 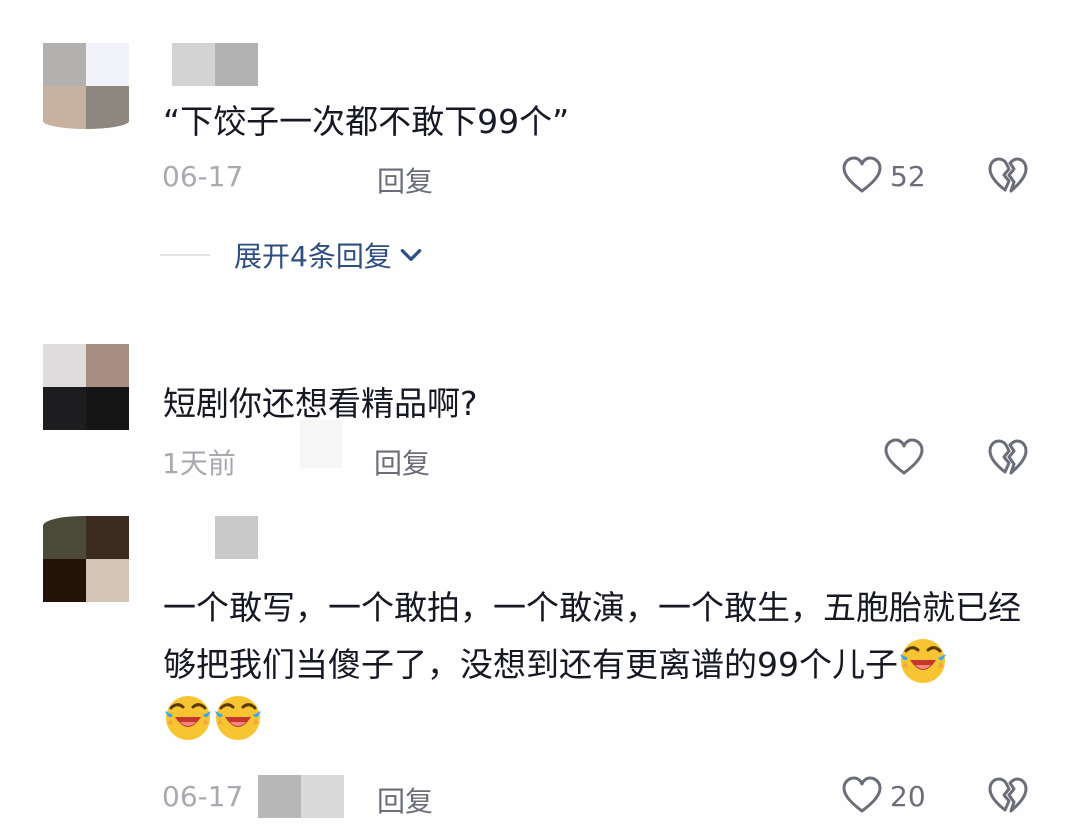 What do you see at coordinates (884, 176) in the screenshot?
I see `like-button: 52` at bounding box center [884, 176].